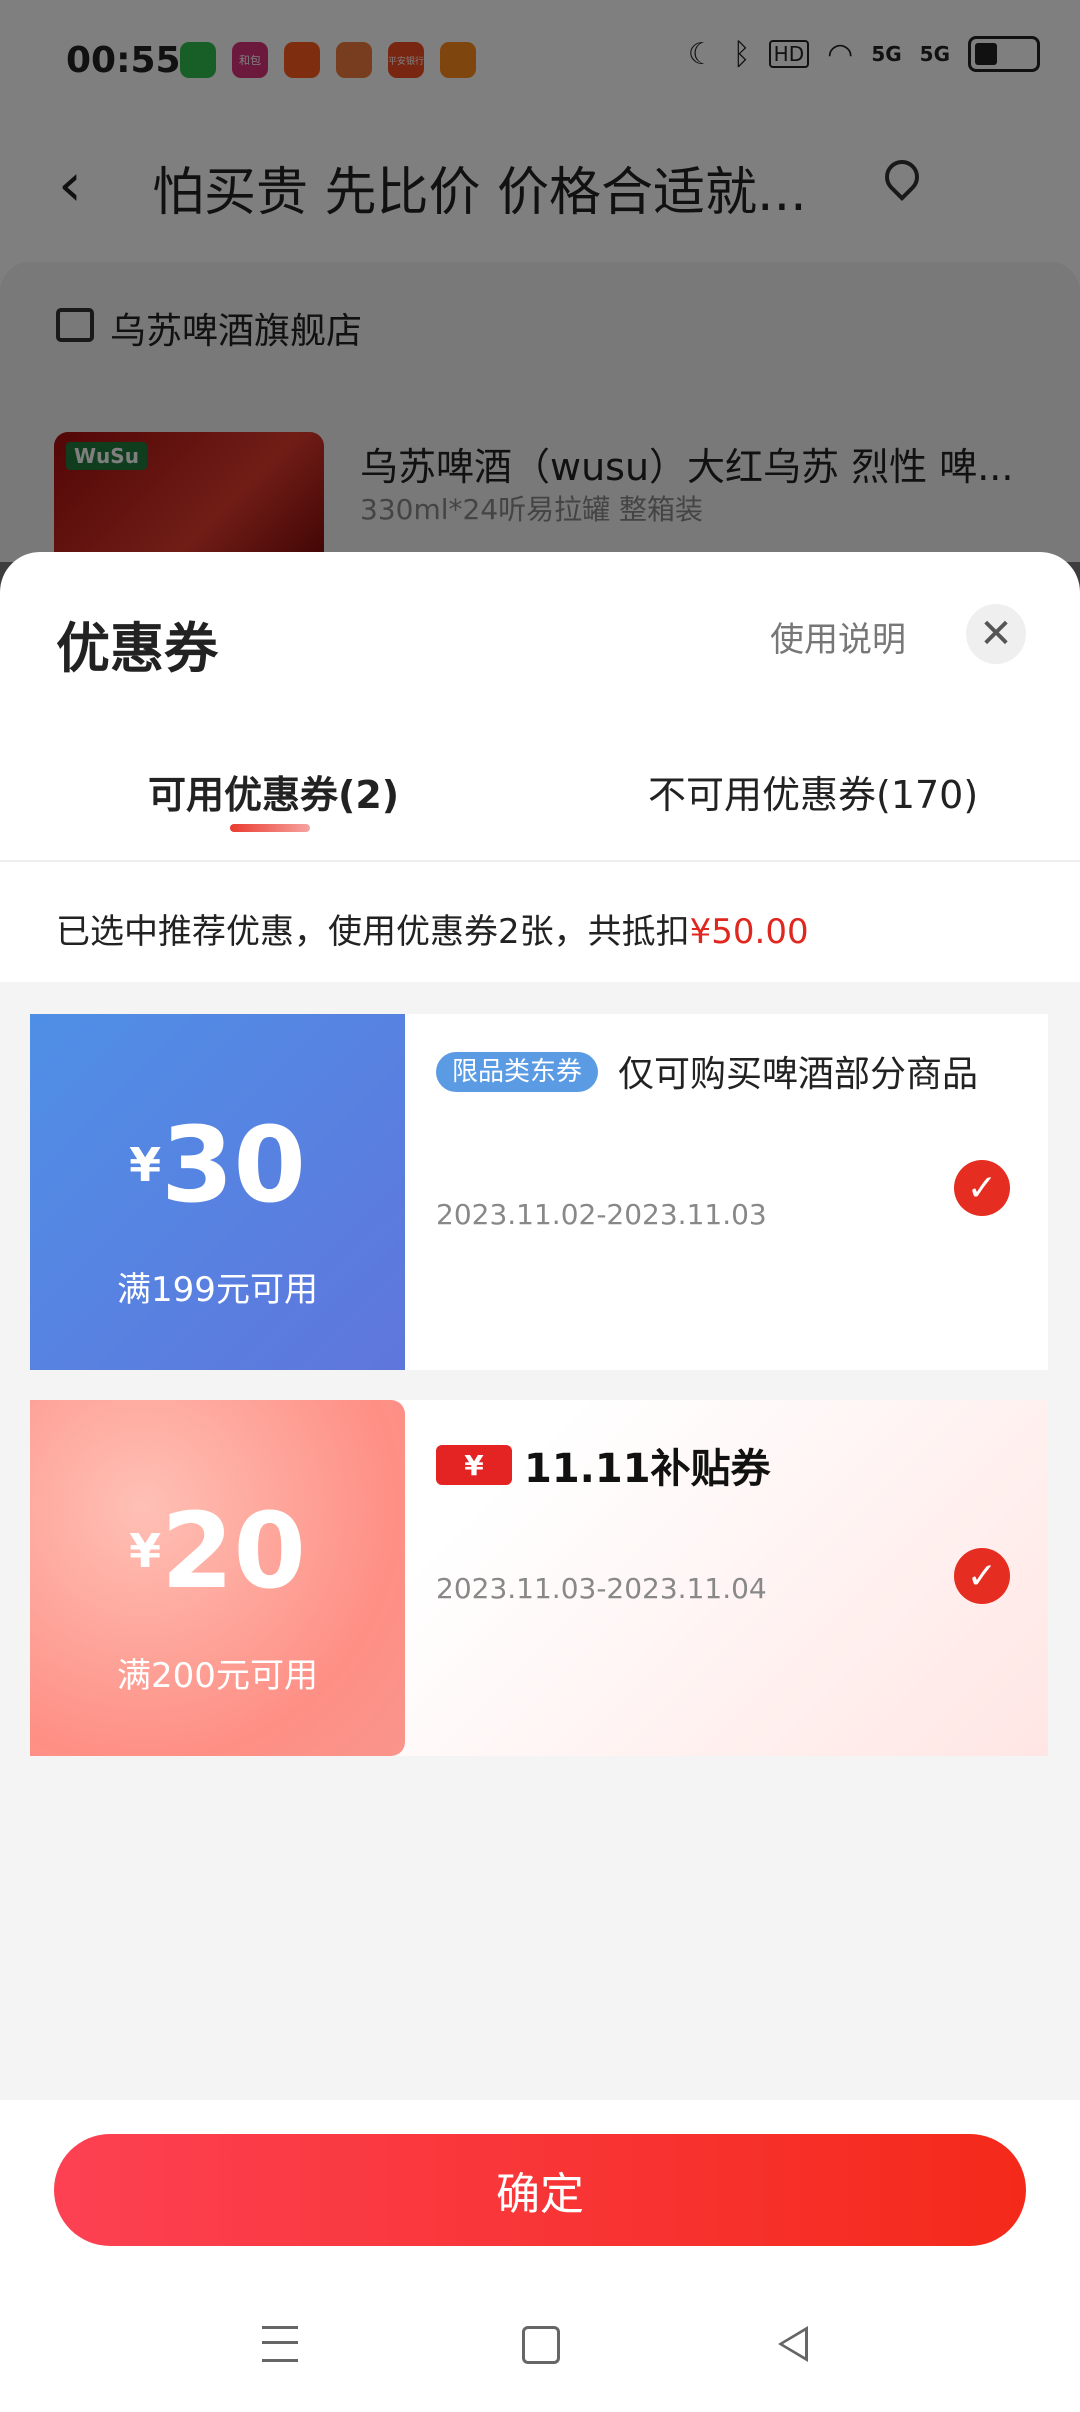  Describe the element at coordinates (541, 2345) in the screenshot. I see `home-icon` at that location.